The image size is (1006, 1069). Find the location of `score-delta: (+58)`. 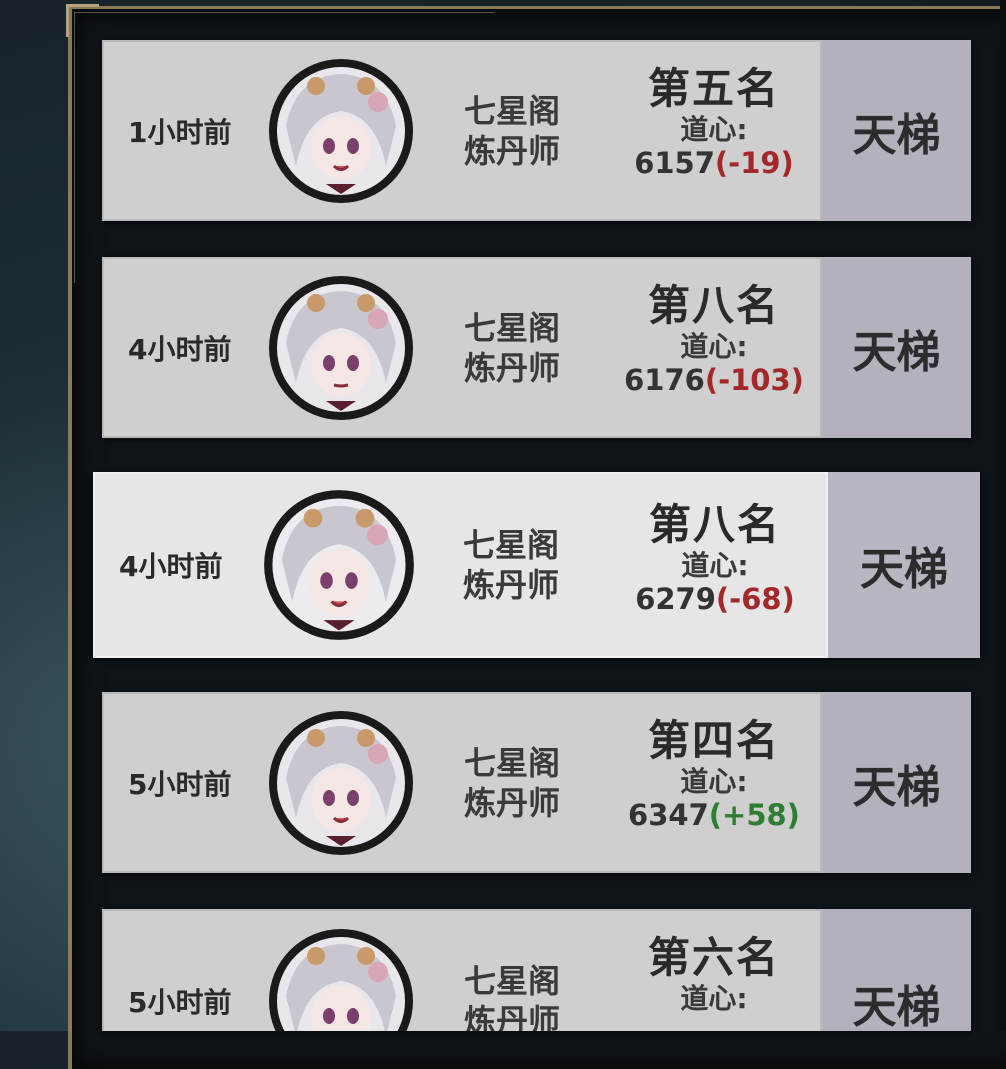

score-delta: (+58) is located at coordinates (754, 815).